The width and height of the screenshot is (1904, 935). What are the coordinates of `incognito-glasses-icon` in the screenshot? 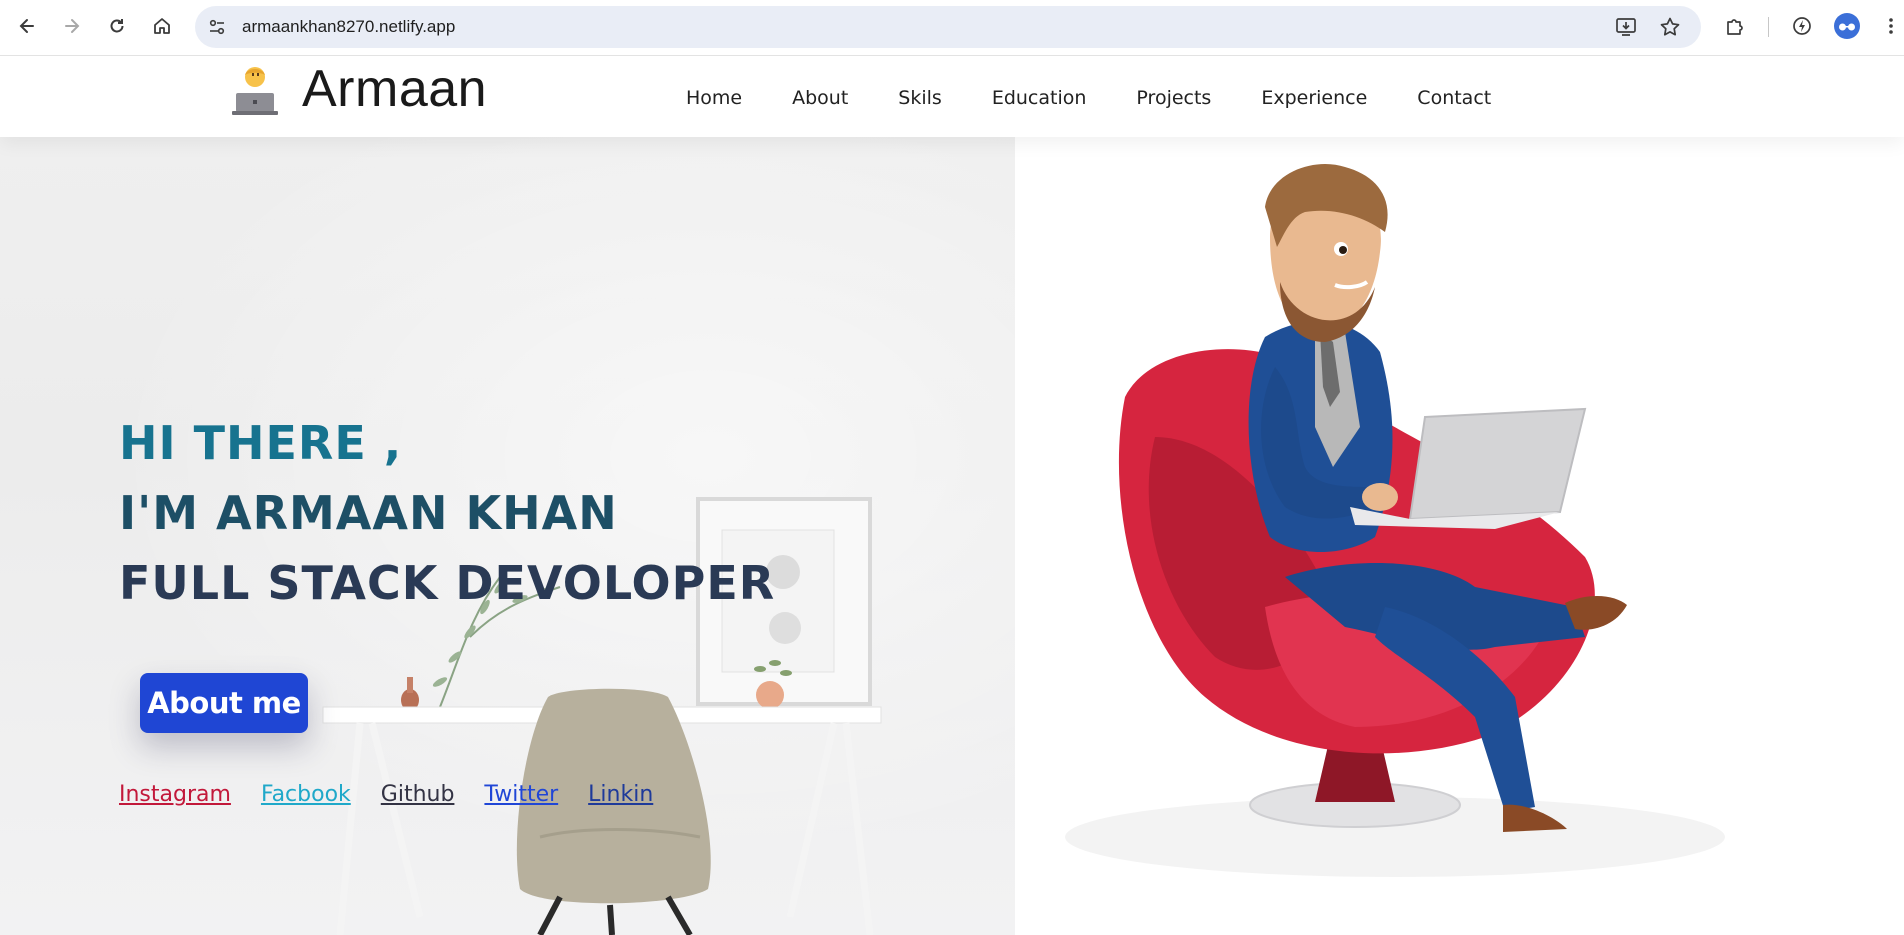 It's located at (1847, 27).